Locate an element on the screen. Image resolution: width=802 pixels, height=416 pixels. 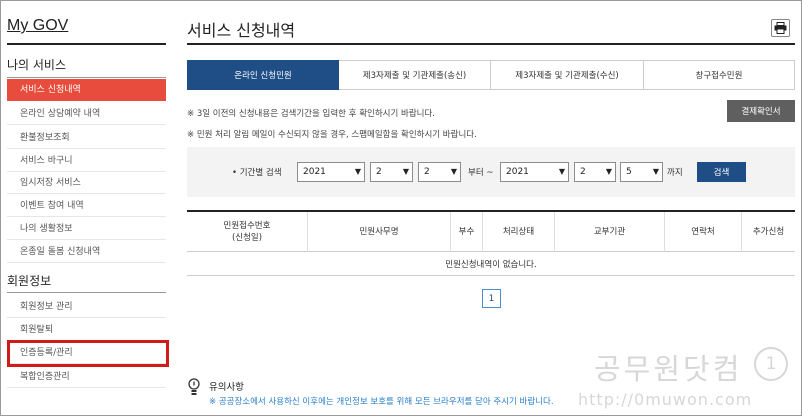
to-month-value: 2 is located at coordinates (583, 172).